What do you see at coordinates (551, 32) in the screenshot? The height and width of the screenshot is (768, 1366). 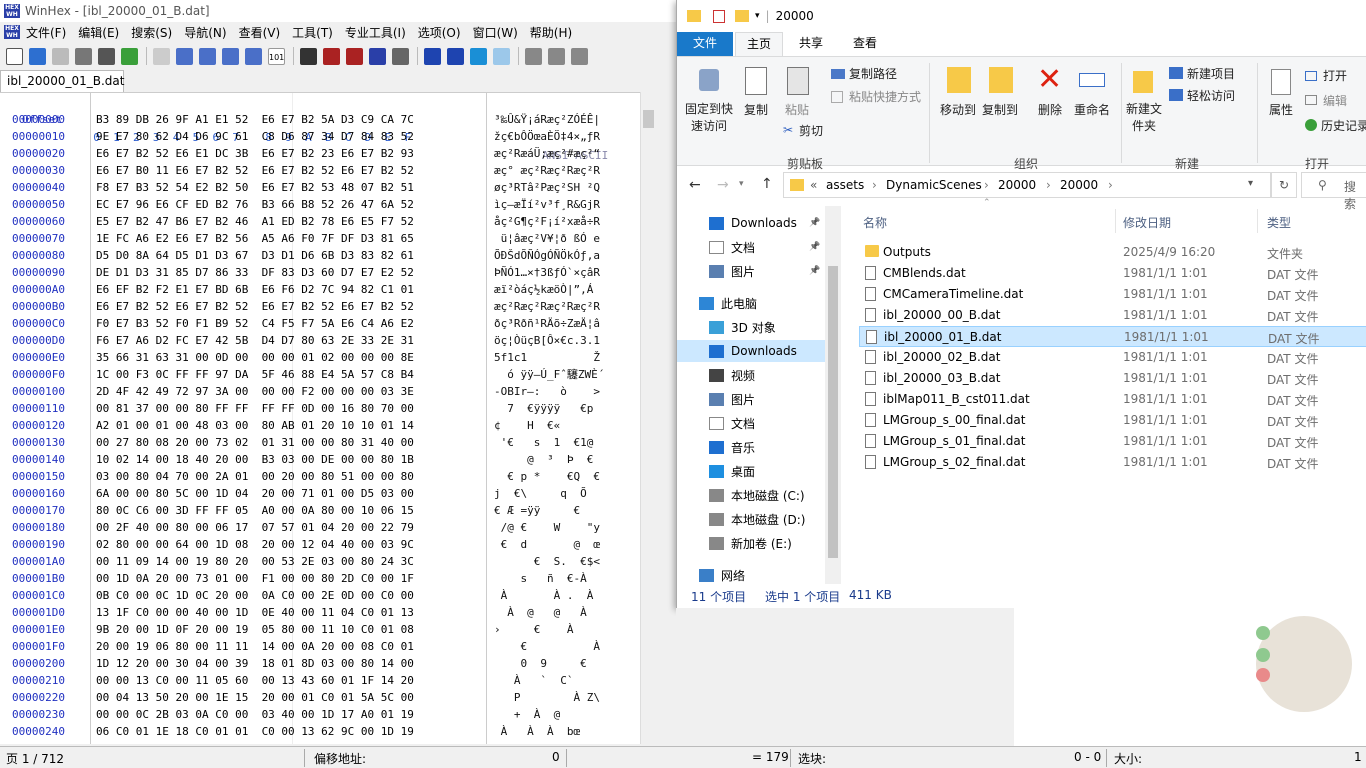 I see `menu-help: 帮助(H)` at bounding box center [551, 32].